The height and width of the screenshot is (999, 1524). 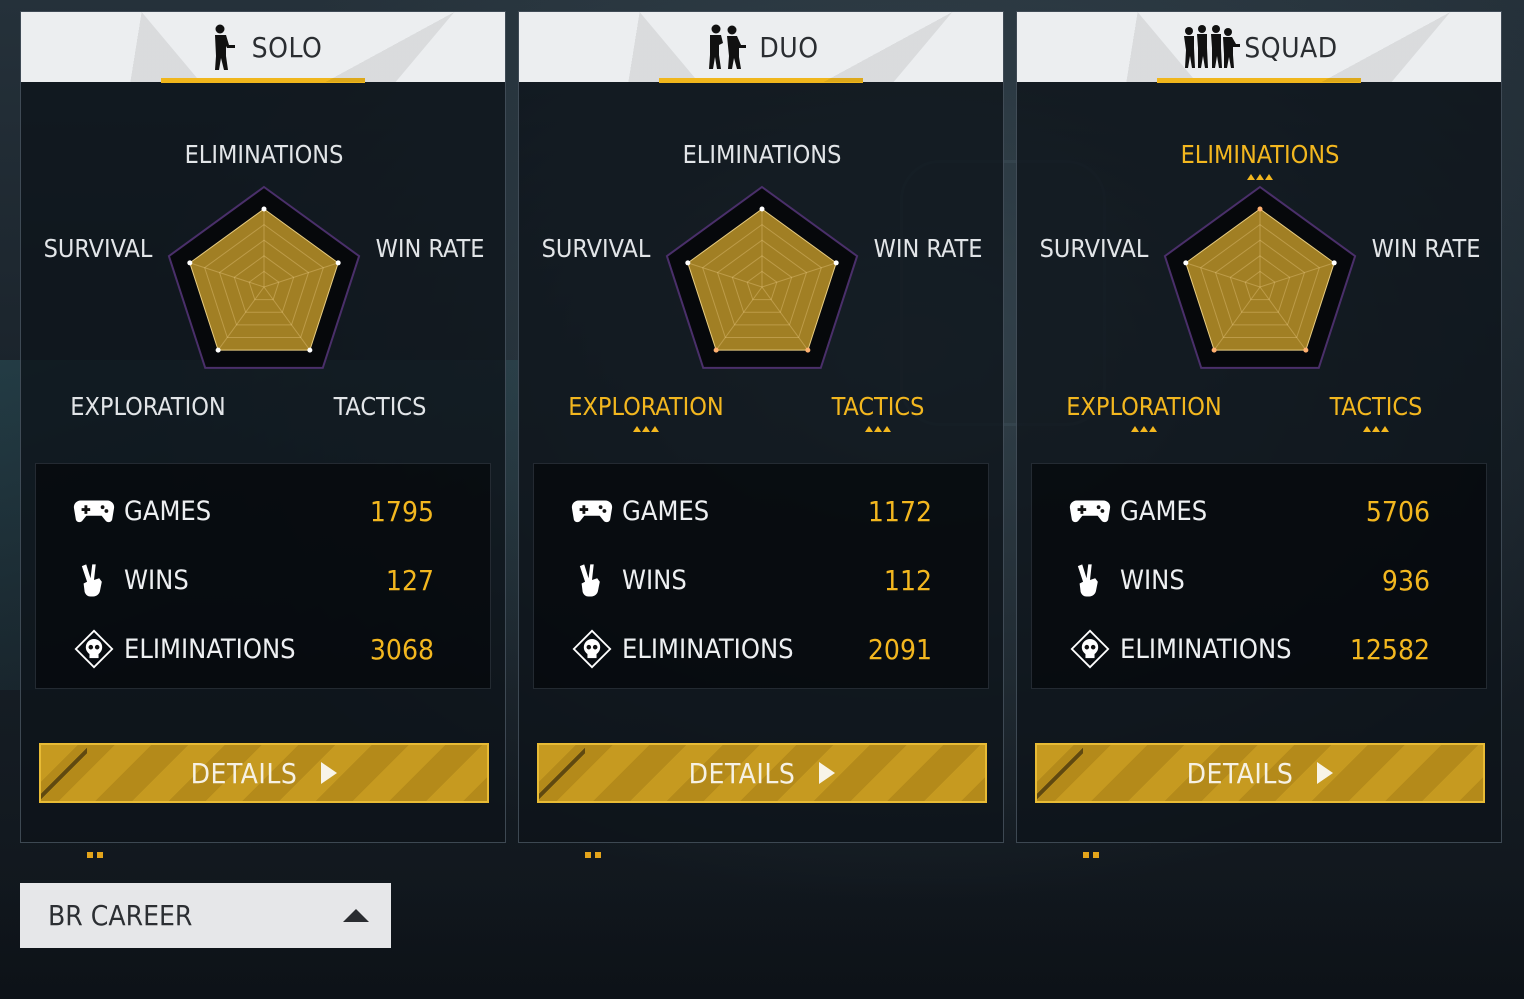 What do you see at coordinates (899, 511) in the screenshot?
I see `stat-value: 1172` at bounding box center [899, 511].